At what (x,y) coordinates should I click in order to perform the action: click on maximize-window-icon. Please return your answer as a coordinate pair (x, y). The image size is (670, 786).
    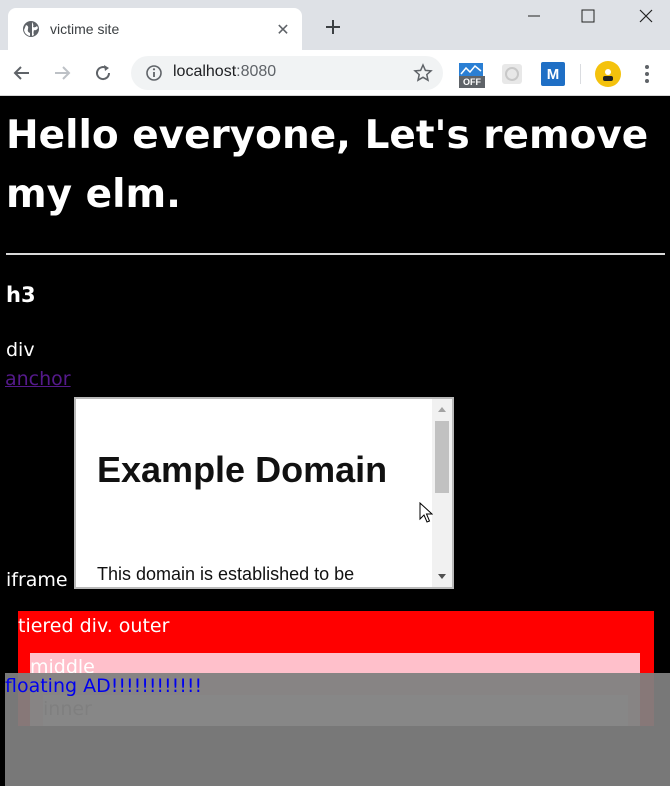
    Looking at the image, I should click on (588, 16).